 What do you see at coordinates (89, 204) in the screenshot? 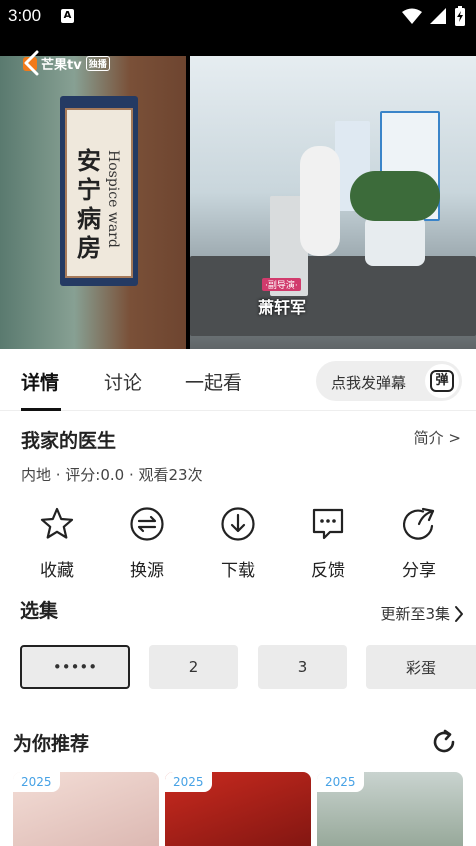
I see `sign-chinese: 安宁病房` at bounding box center [89, 204].